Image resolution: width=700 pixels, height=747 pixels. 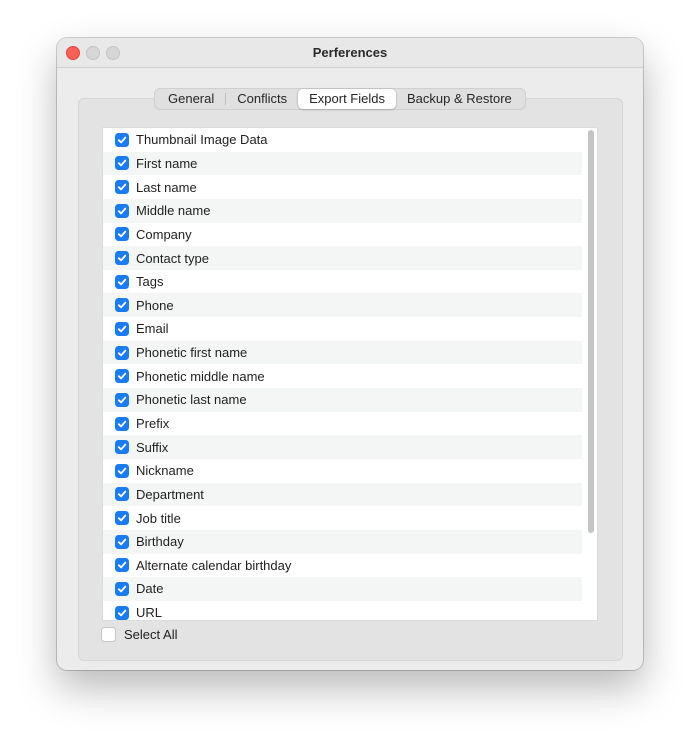 I want to click on window-title: Perferences, so click(x=350, y=52).